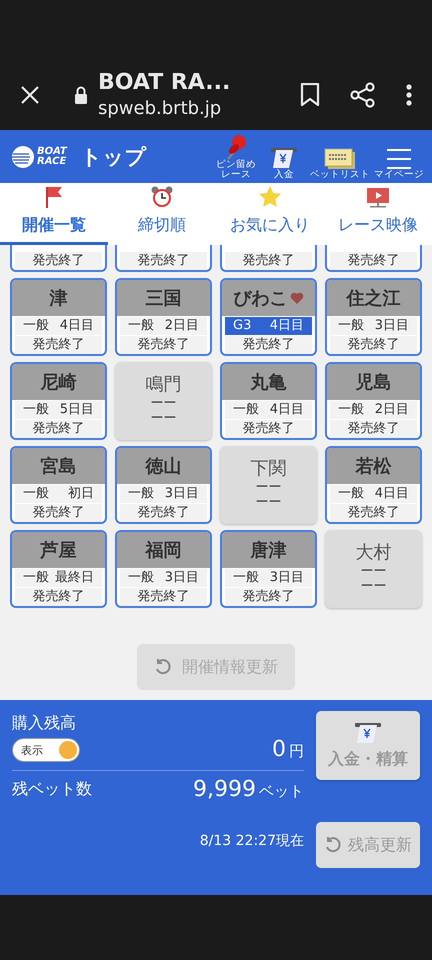  What do you see at coordinates (236, 157) in the screenshot?
I see `header-action-button: ピン留め レース` at bounding box center [236, 157].